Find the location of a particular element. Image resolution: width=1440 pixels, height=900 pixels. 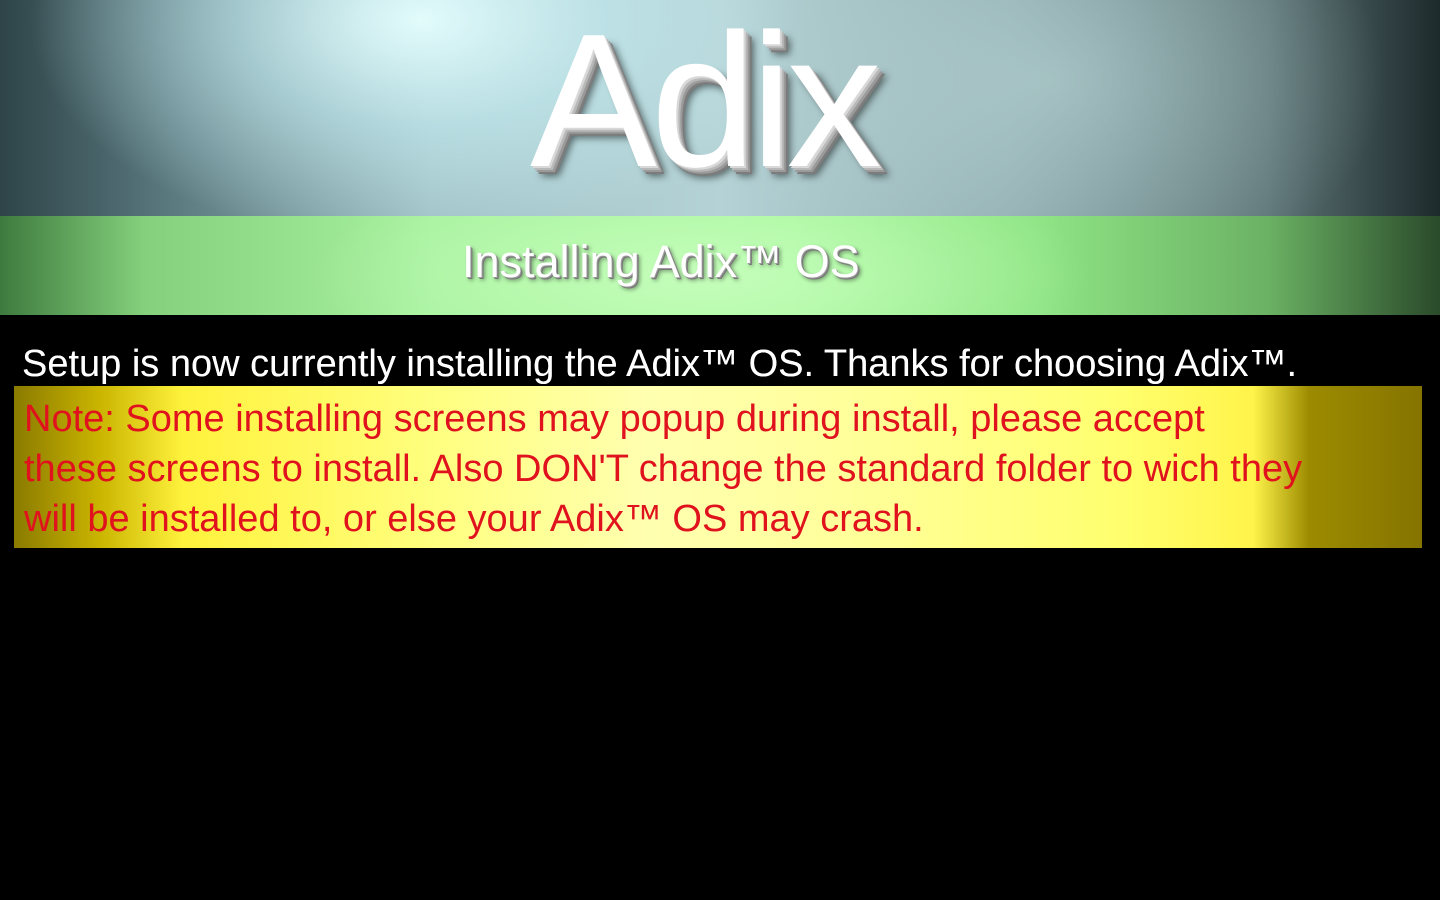

install-title: Installing Adix™ OS is located at coordinates (661, 261).